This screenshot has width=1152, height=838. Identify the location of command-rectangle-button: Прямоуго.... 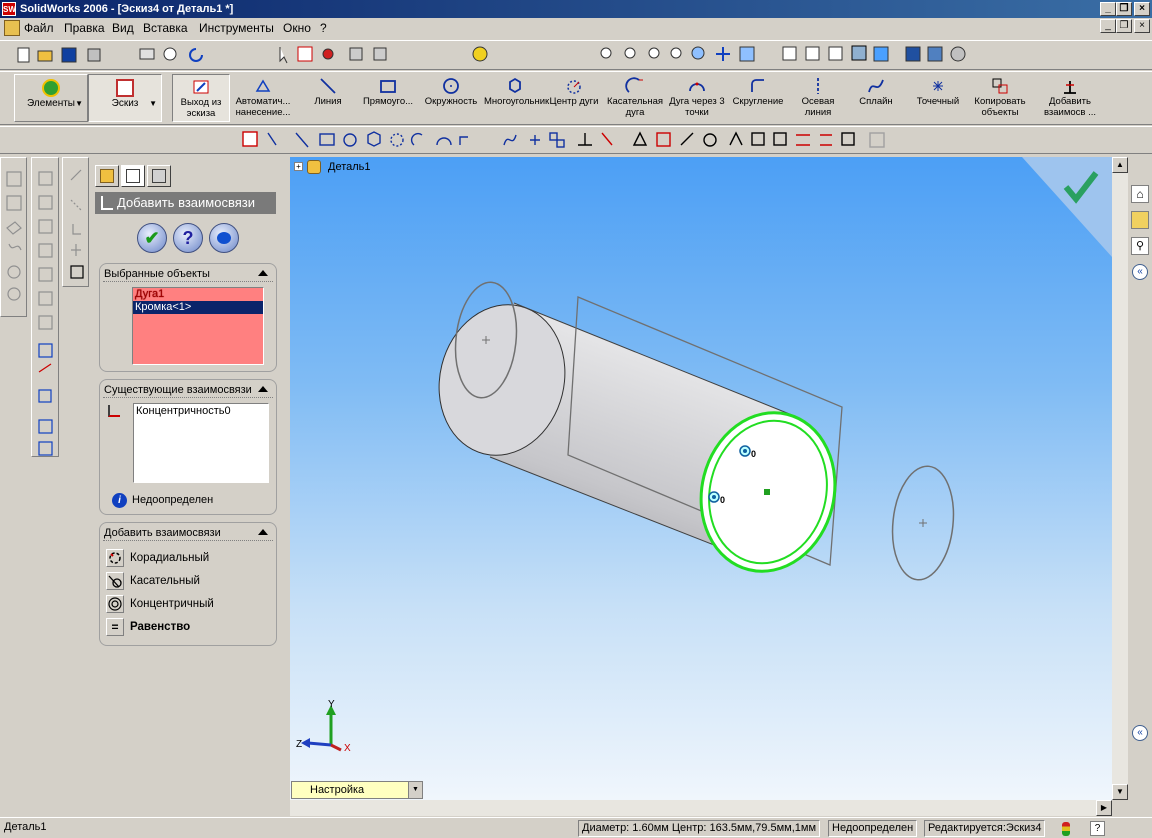
(388, 98).